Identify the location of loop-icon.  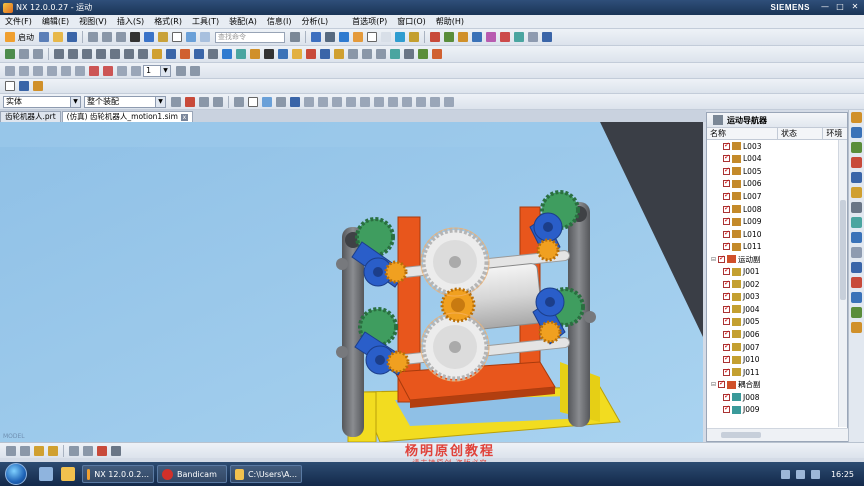
(122, 70).